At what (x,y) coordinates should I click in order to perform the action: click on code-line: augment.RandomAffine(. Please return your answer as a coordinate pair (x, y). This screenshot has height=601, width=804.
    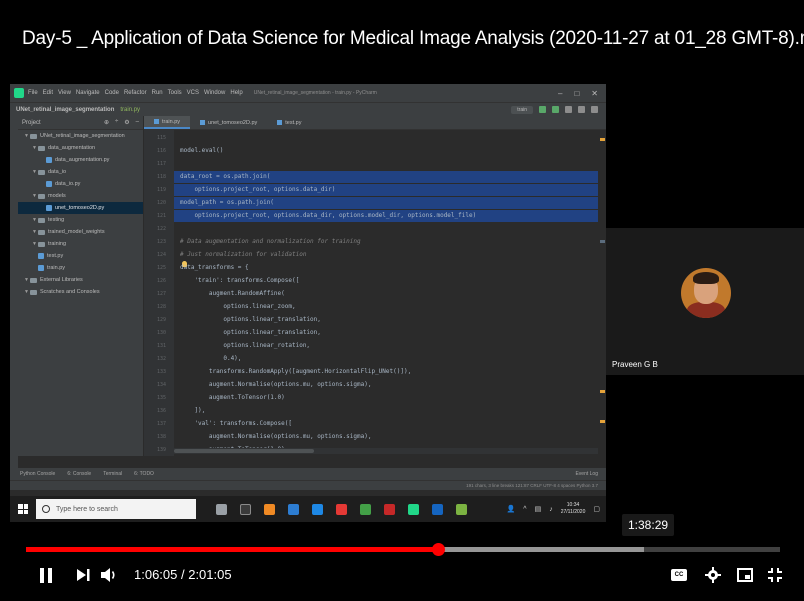
    Looking at the image, I should click on (386, 294).